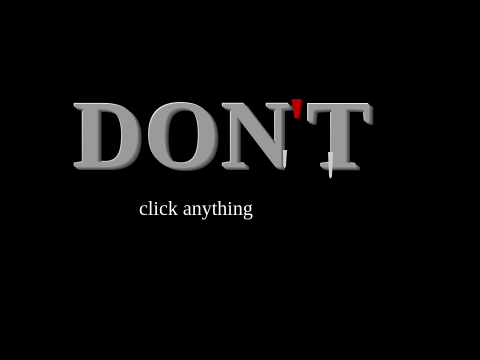 Image resolution: width=480 pixels, height=360 pixels. I want to click on subtitle-text: click anything, so click(196, 209).